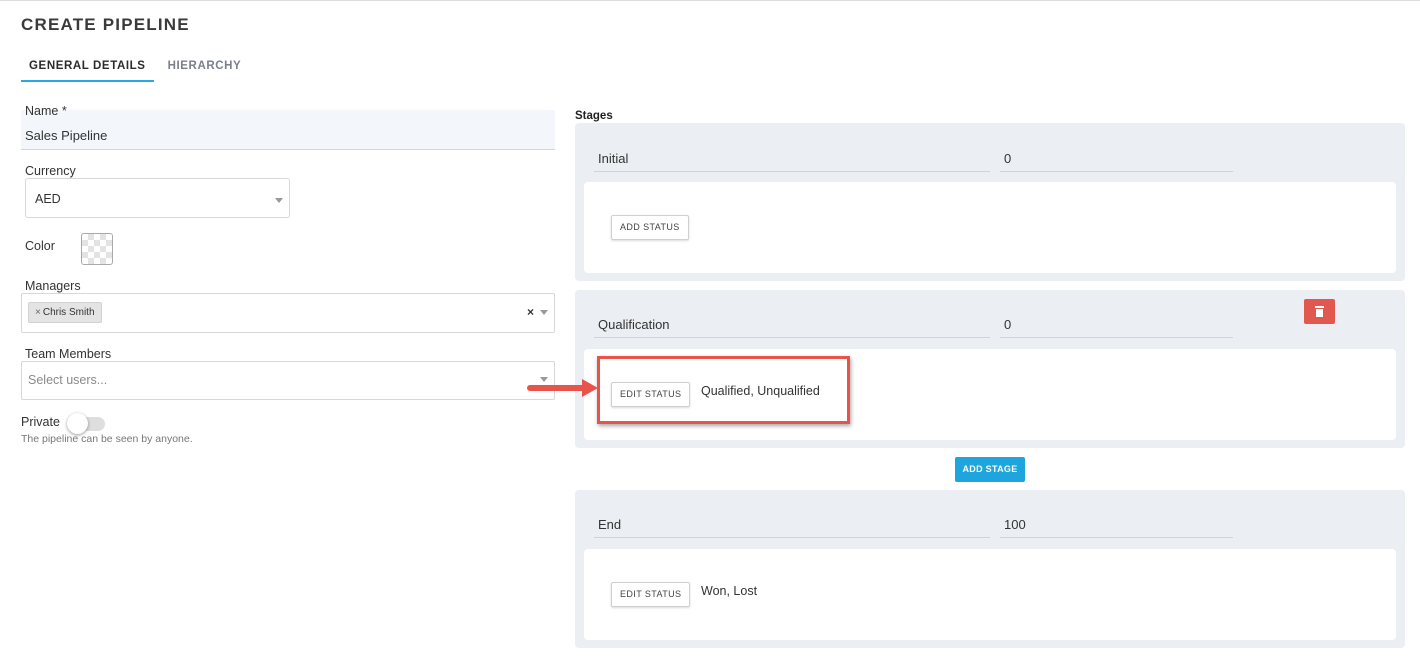 This screenshot has height=658, width=1420. What do you see at coordinates (288, 313) in the screenshot?
I see `managers-select: × Chris Smith ×` at bounding box center [288, 313].